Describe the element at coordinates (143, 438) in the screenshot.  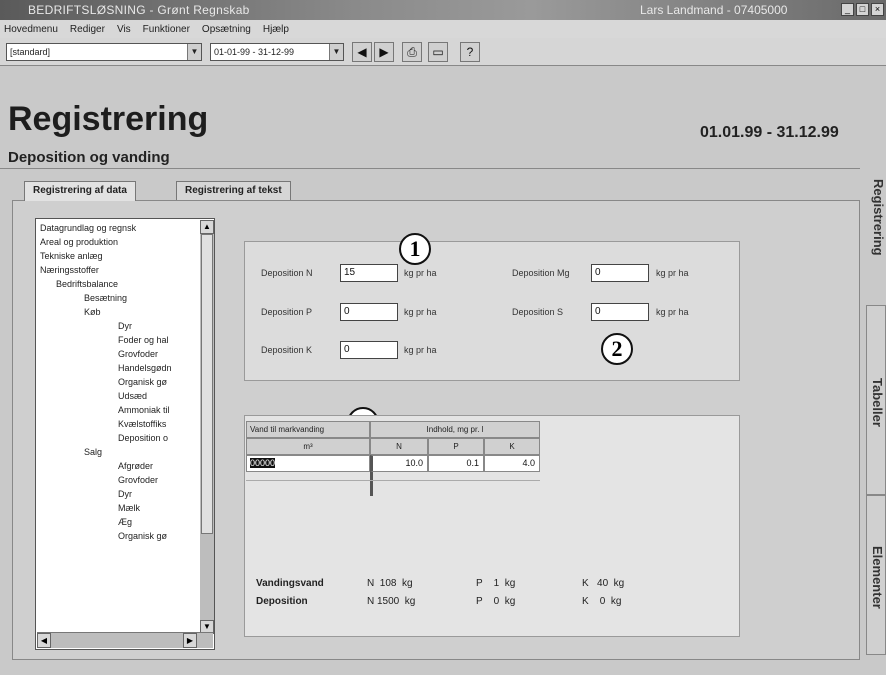
I see `tree-item: Deposition o` at that location.